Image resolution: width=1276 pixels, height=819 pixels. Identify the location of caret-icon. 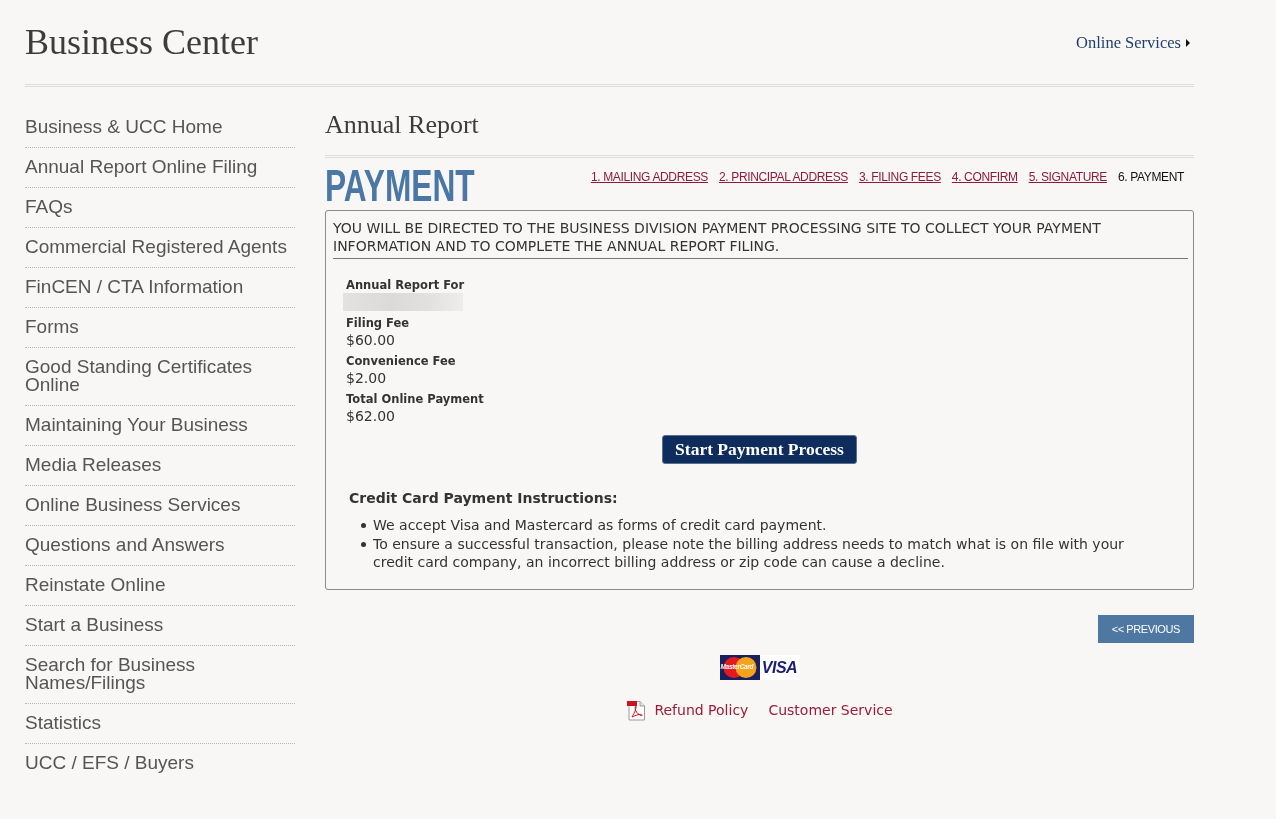
(1188, 43).